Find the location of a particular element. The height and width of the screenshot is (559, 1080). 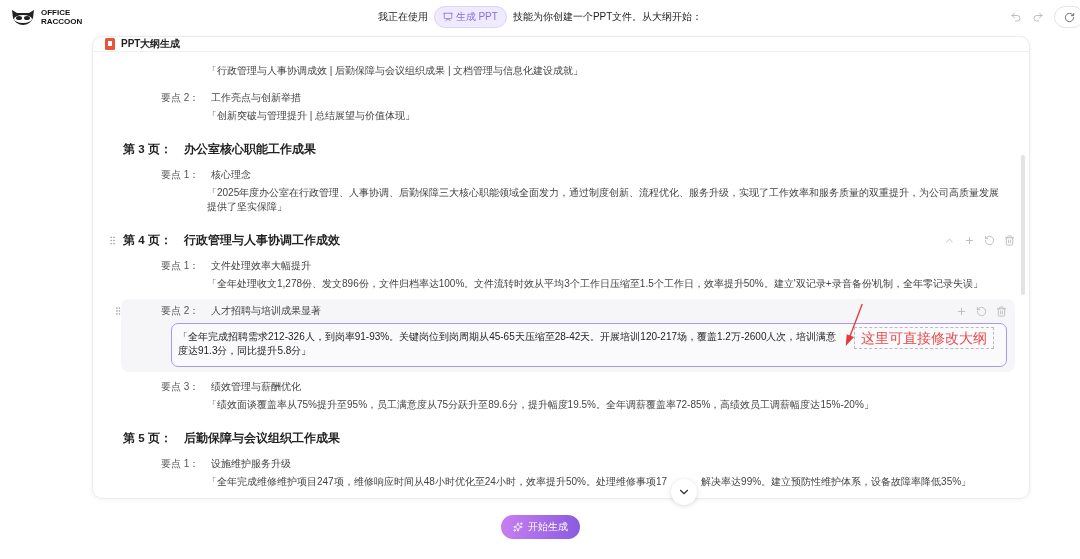

point-title: 核心理念 is located at coordinates (231, 175).